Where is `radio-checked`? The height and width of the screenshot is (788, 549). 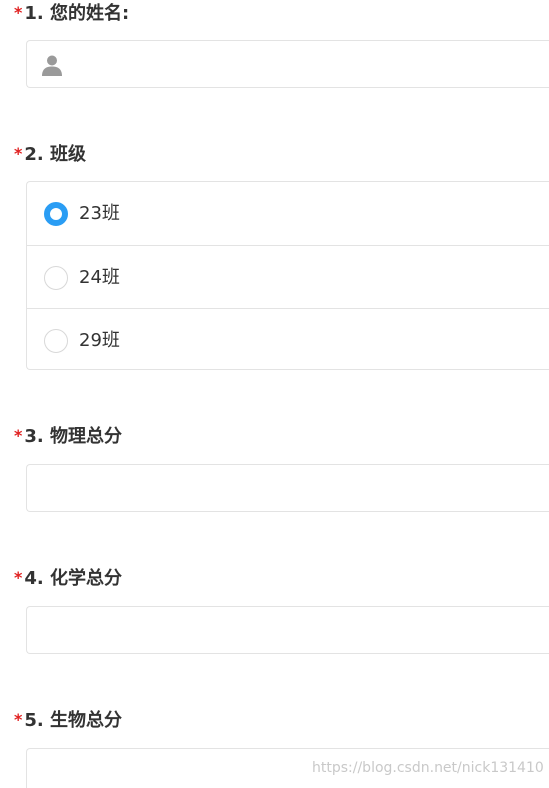
radio-checked is located at coordinates (56, 214).